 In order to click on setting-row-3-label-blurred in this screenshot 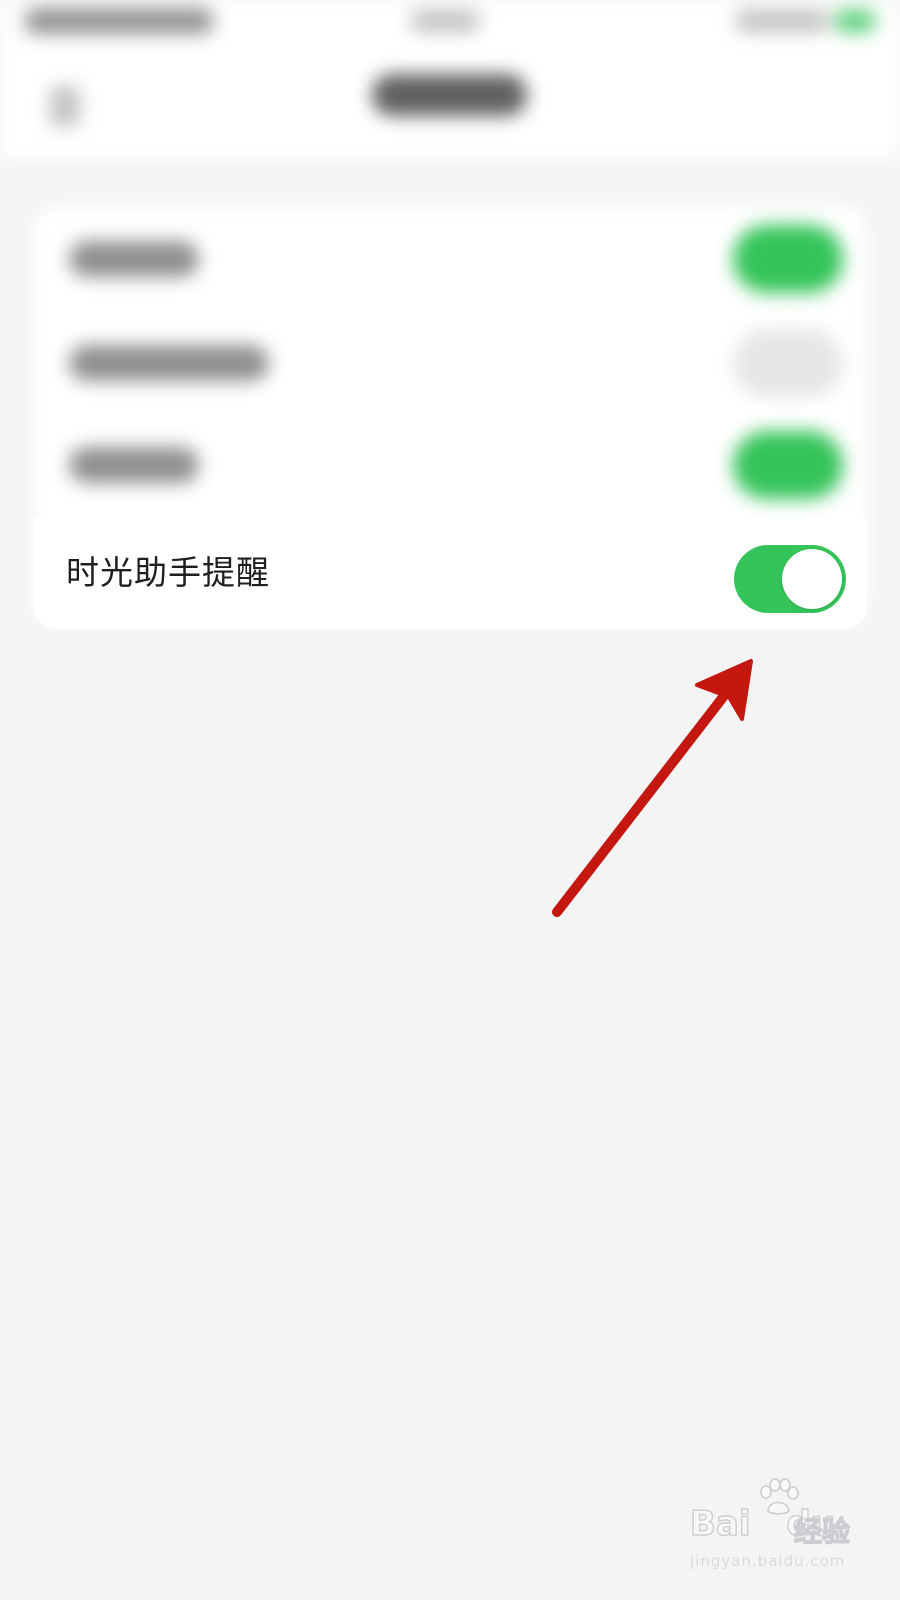, I will do `click(134, 465)`.